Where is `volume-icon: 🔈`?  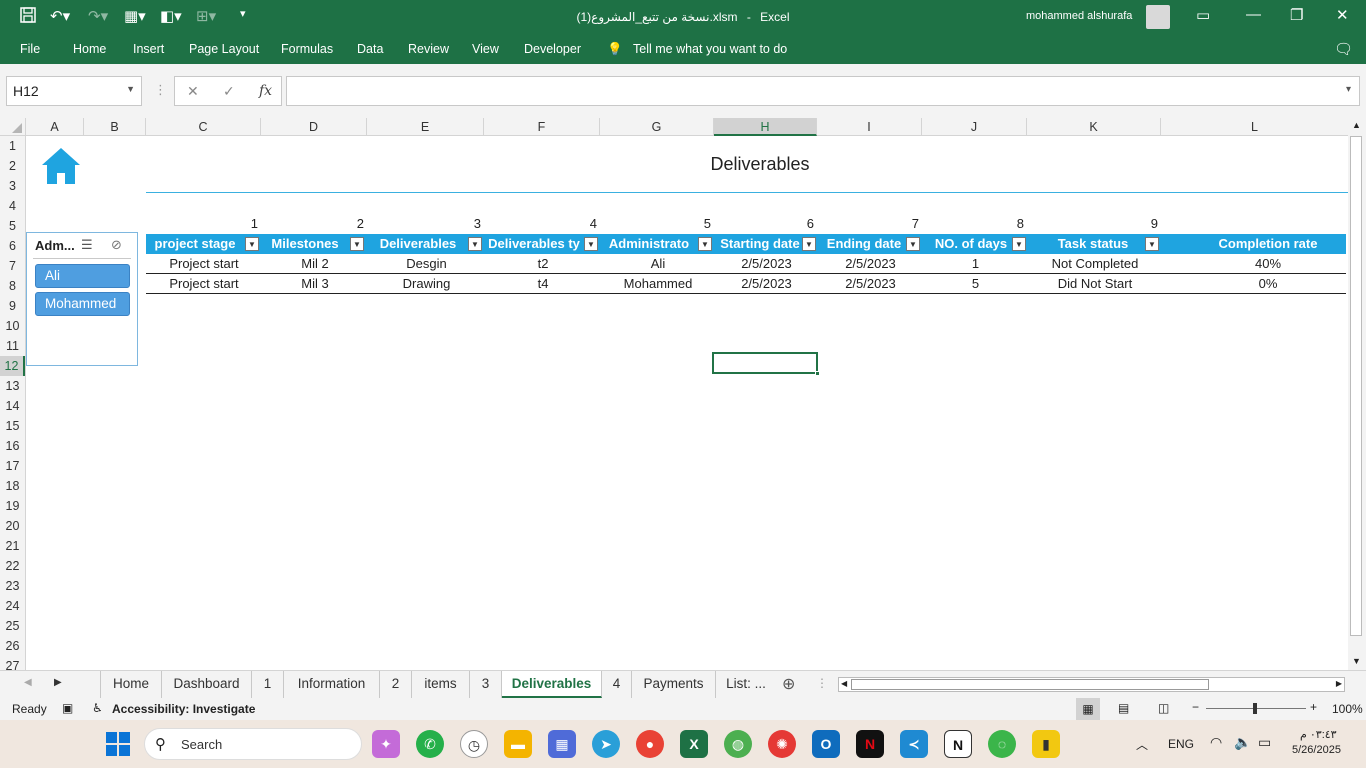 volume-icon: 🔈 is located at coordinates (1242, 742).